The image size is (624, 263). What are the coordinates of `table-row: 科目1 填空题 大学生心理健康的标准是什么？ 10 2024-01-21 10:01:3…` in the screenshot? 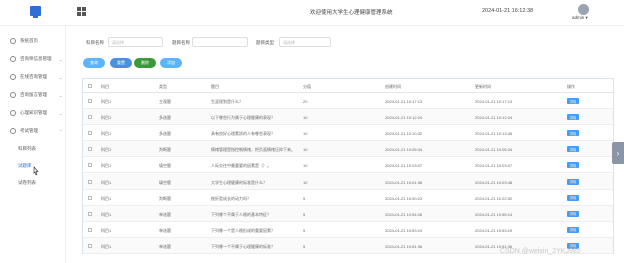 It's located at (348, 181).